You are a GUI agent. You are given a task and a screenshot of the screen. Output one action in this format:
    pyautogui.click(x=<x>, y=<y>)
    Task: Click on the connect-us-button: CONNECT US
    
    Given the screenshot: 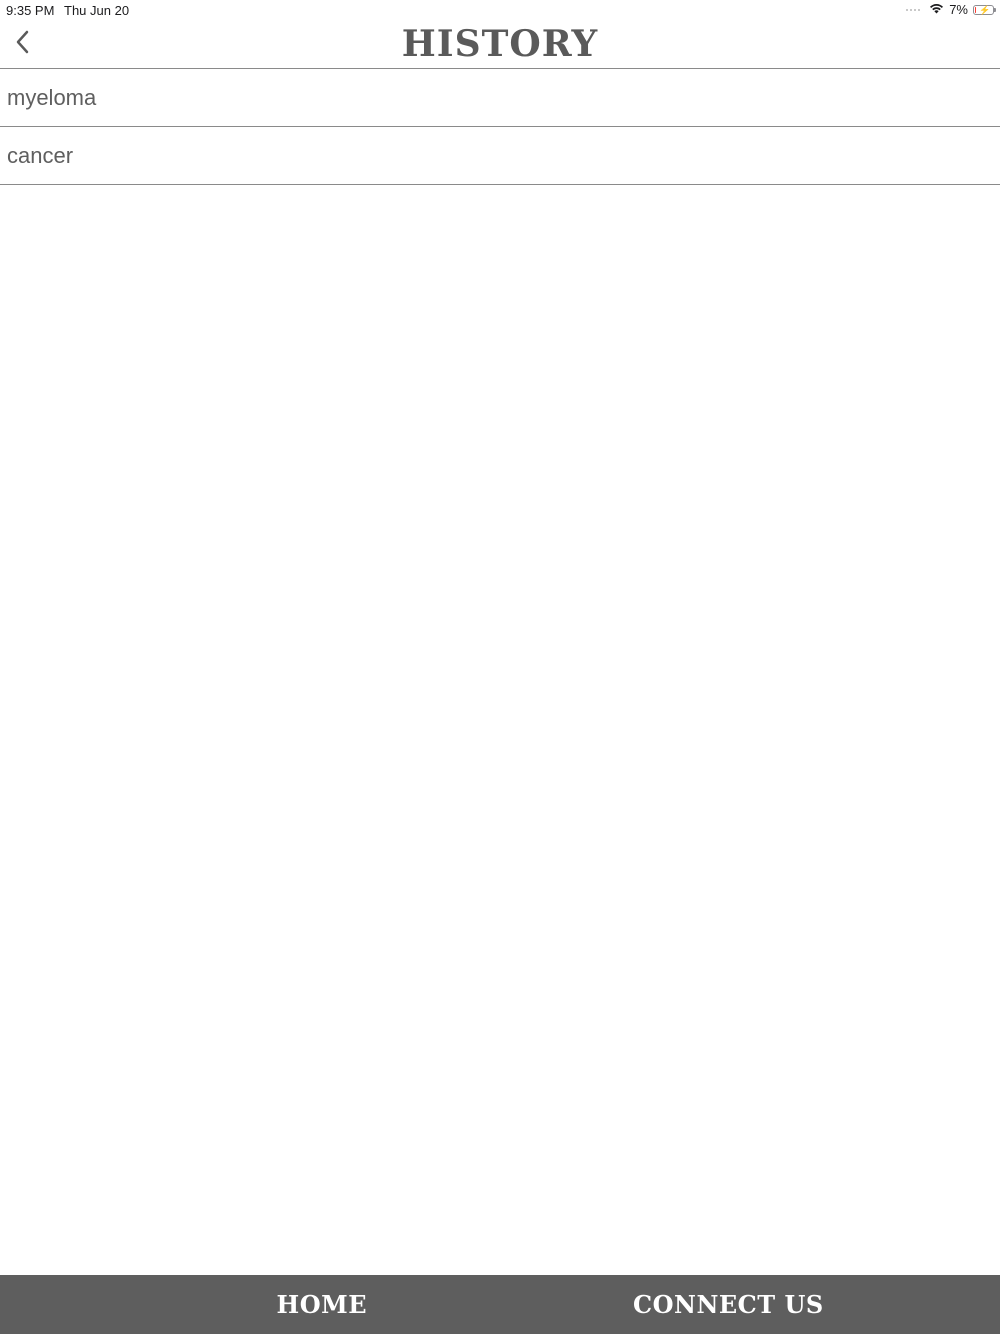 What is the action you would take?
    pyautogui.click(x=768, y=1304)
    